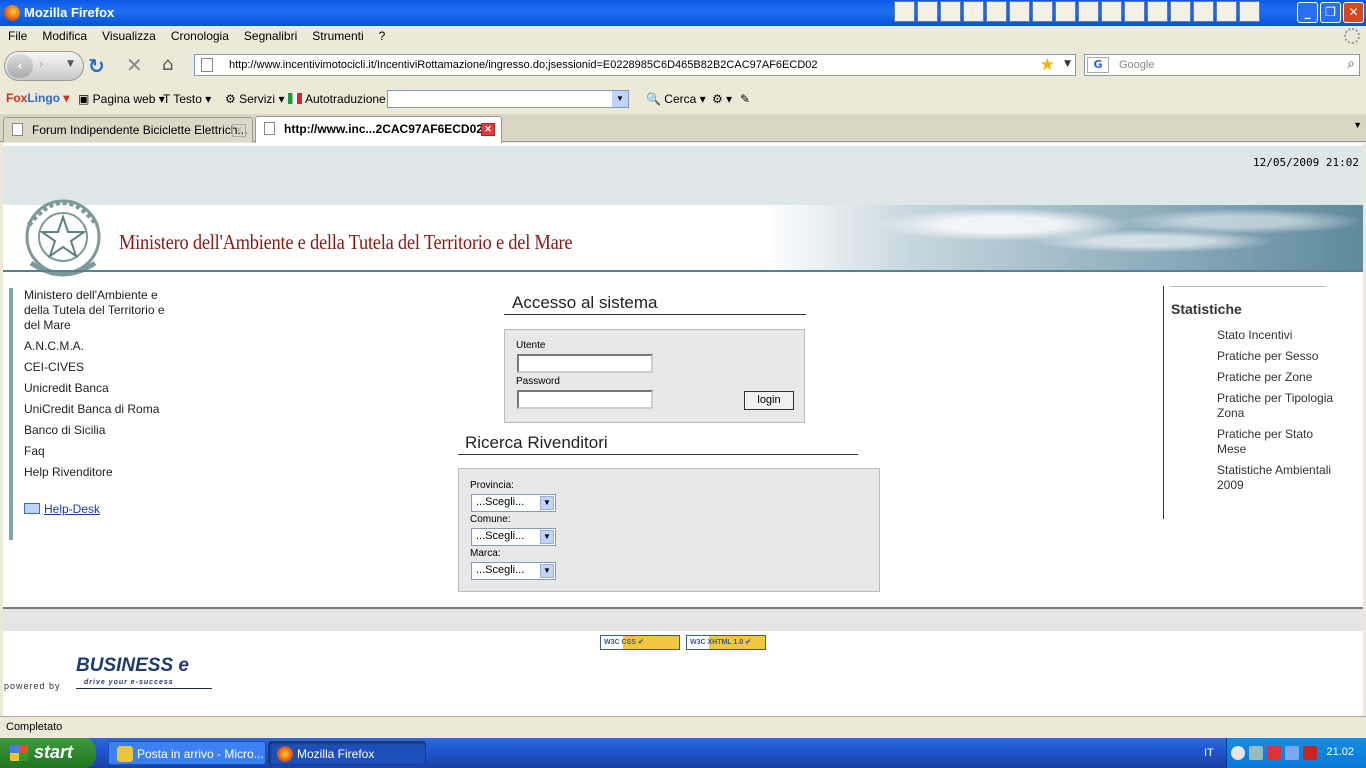  What do you see at coordinates (1277, 335) in the screenshot?
I see `stats-link-stato-incentivi: Stato Incentivi` at bounding box center [1277, 335].